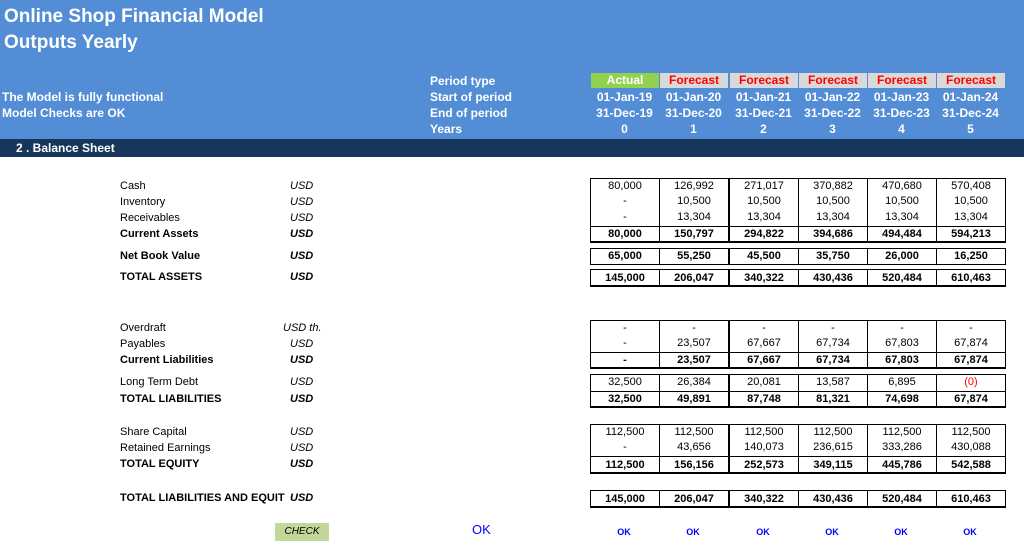 This screenshot has width=1024, height=545. Describe the element at coordinates (833, 234) in the screenshot. I see `value-cell: 394,686` at that location.